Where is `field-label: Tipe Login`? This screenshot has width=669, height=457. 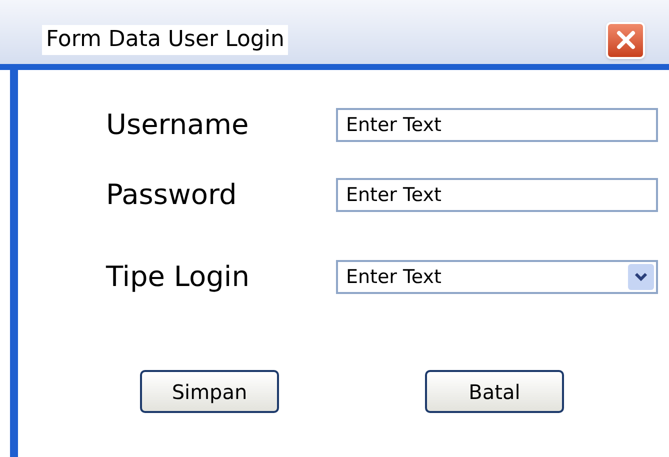
field-label: Tipe Login is located at coordinates (177, 277).